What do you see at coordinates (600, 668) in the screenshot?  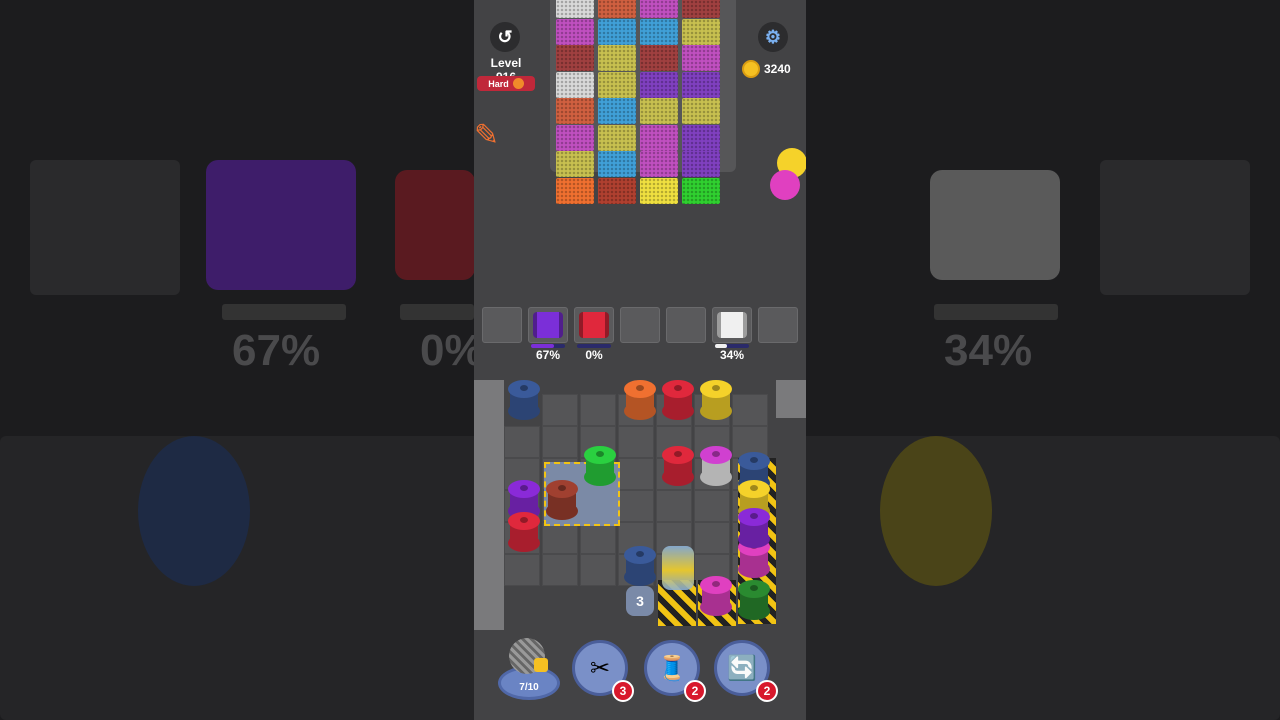 I see `scissors-icon: ✂` at bounding box center [600, 668].